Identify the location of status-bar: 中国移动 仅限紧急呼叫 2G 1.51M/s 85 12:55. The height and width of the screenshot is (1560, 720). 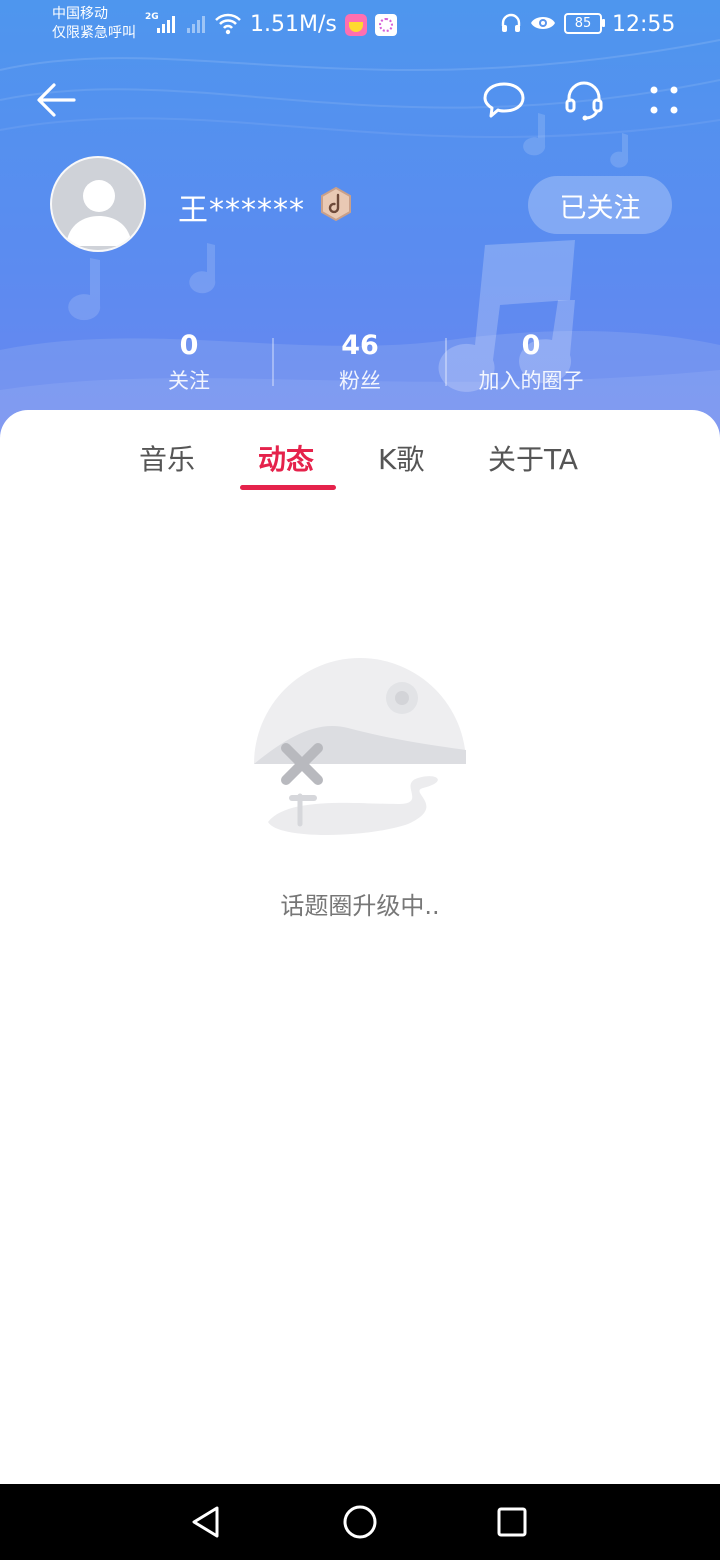
(360, 25).